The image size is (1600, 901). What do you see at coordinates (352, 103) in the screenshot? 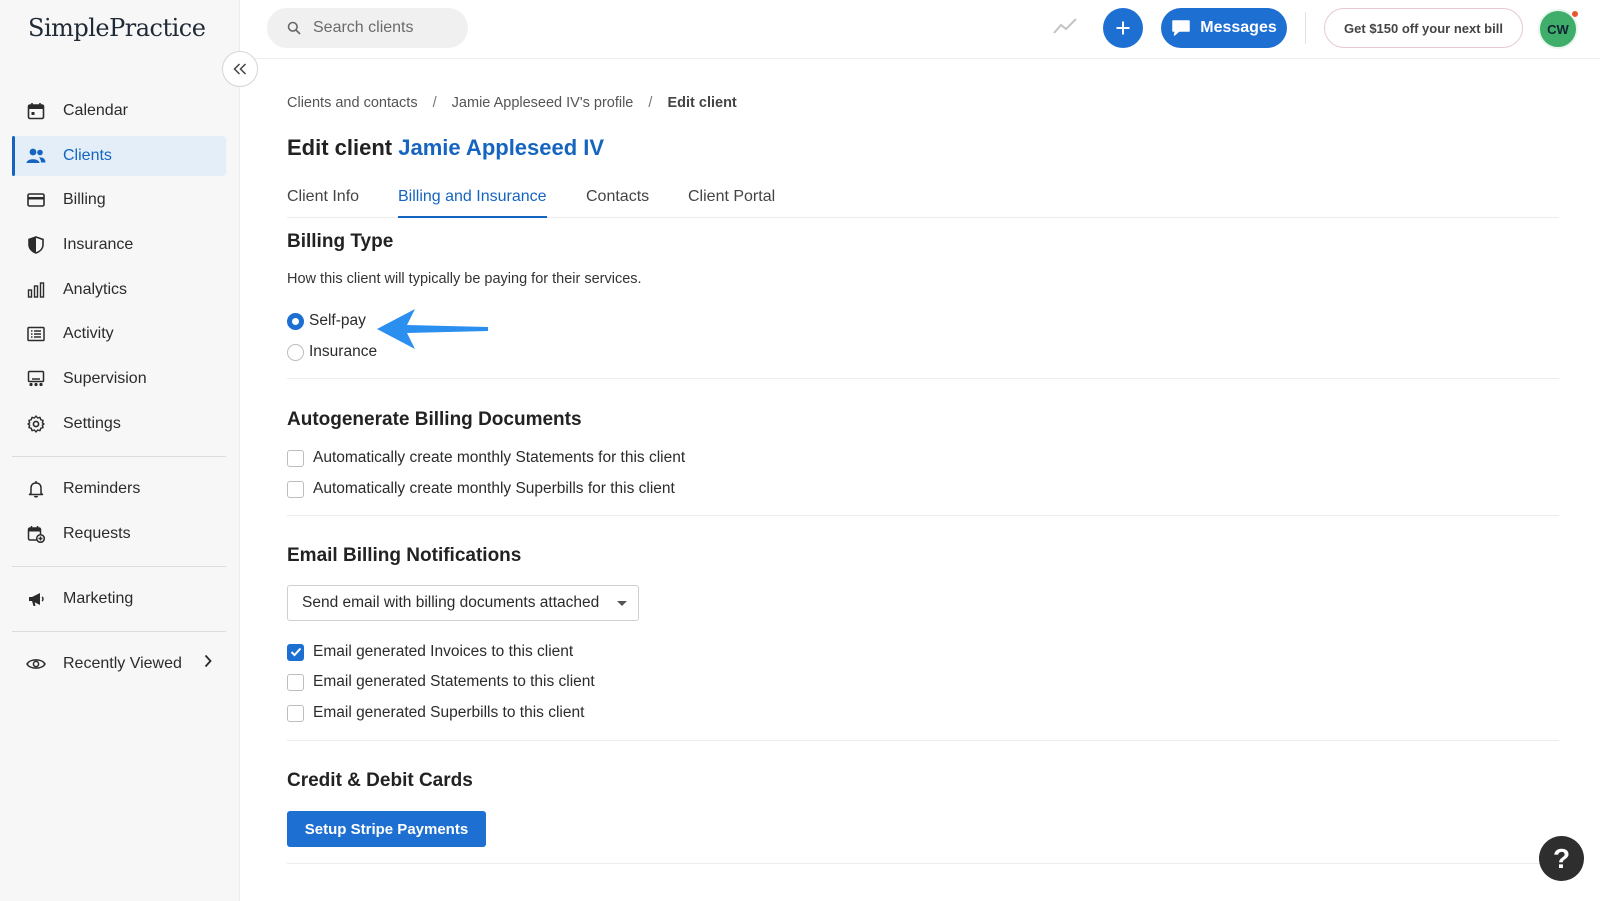
I see `breadcrumb-link-clients: Clients and contacts` at bounding box center [352, 103].